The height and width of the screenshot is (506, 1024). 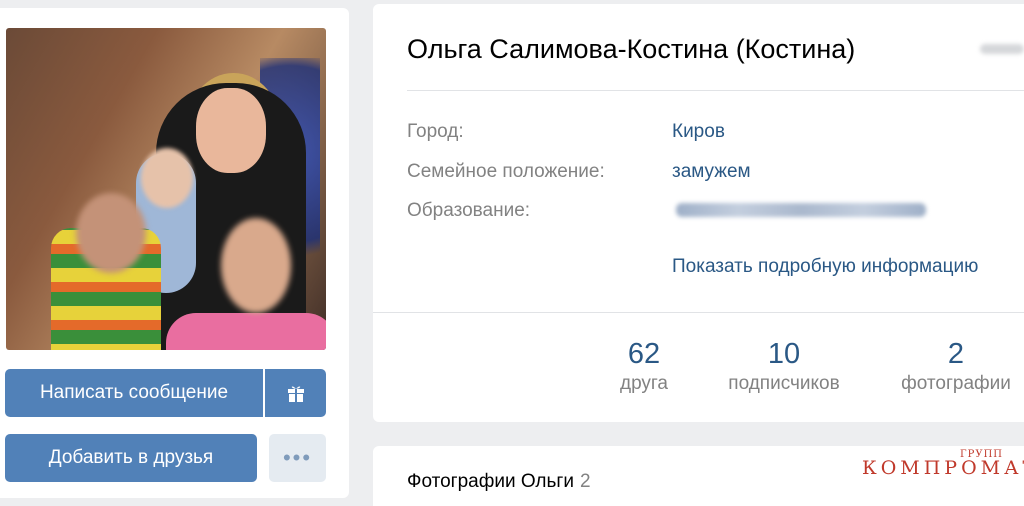 I want to click on add-friend-button: Добавить в друзья, so click(x=131, y=458).